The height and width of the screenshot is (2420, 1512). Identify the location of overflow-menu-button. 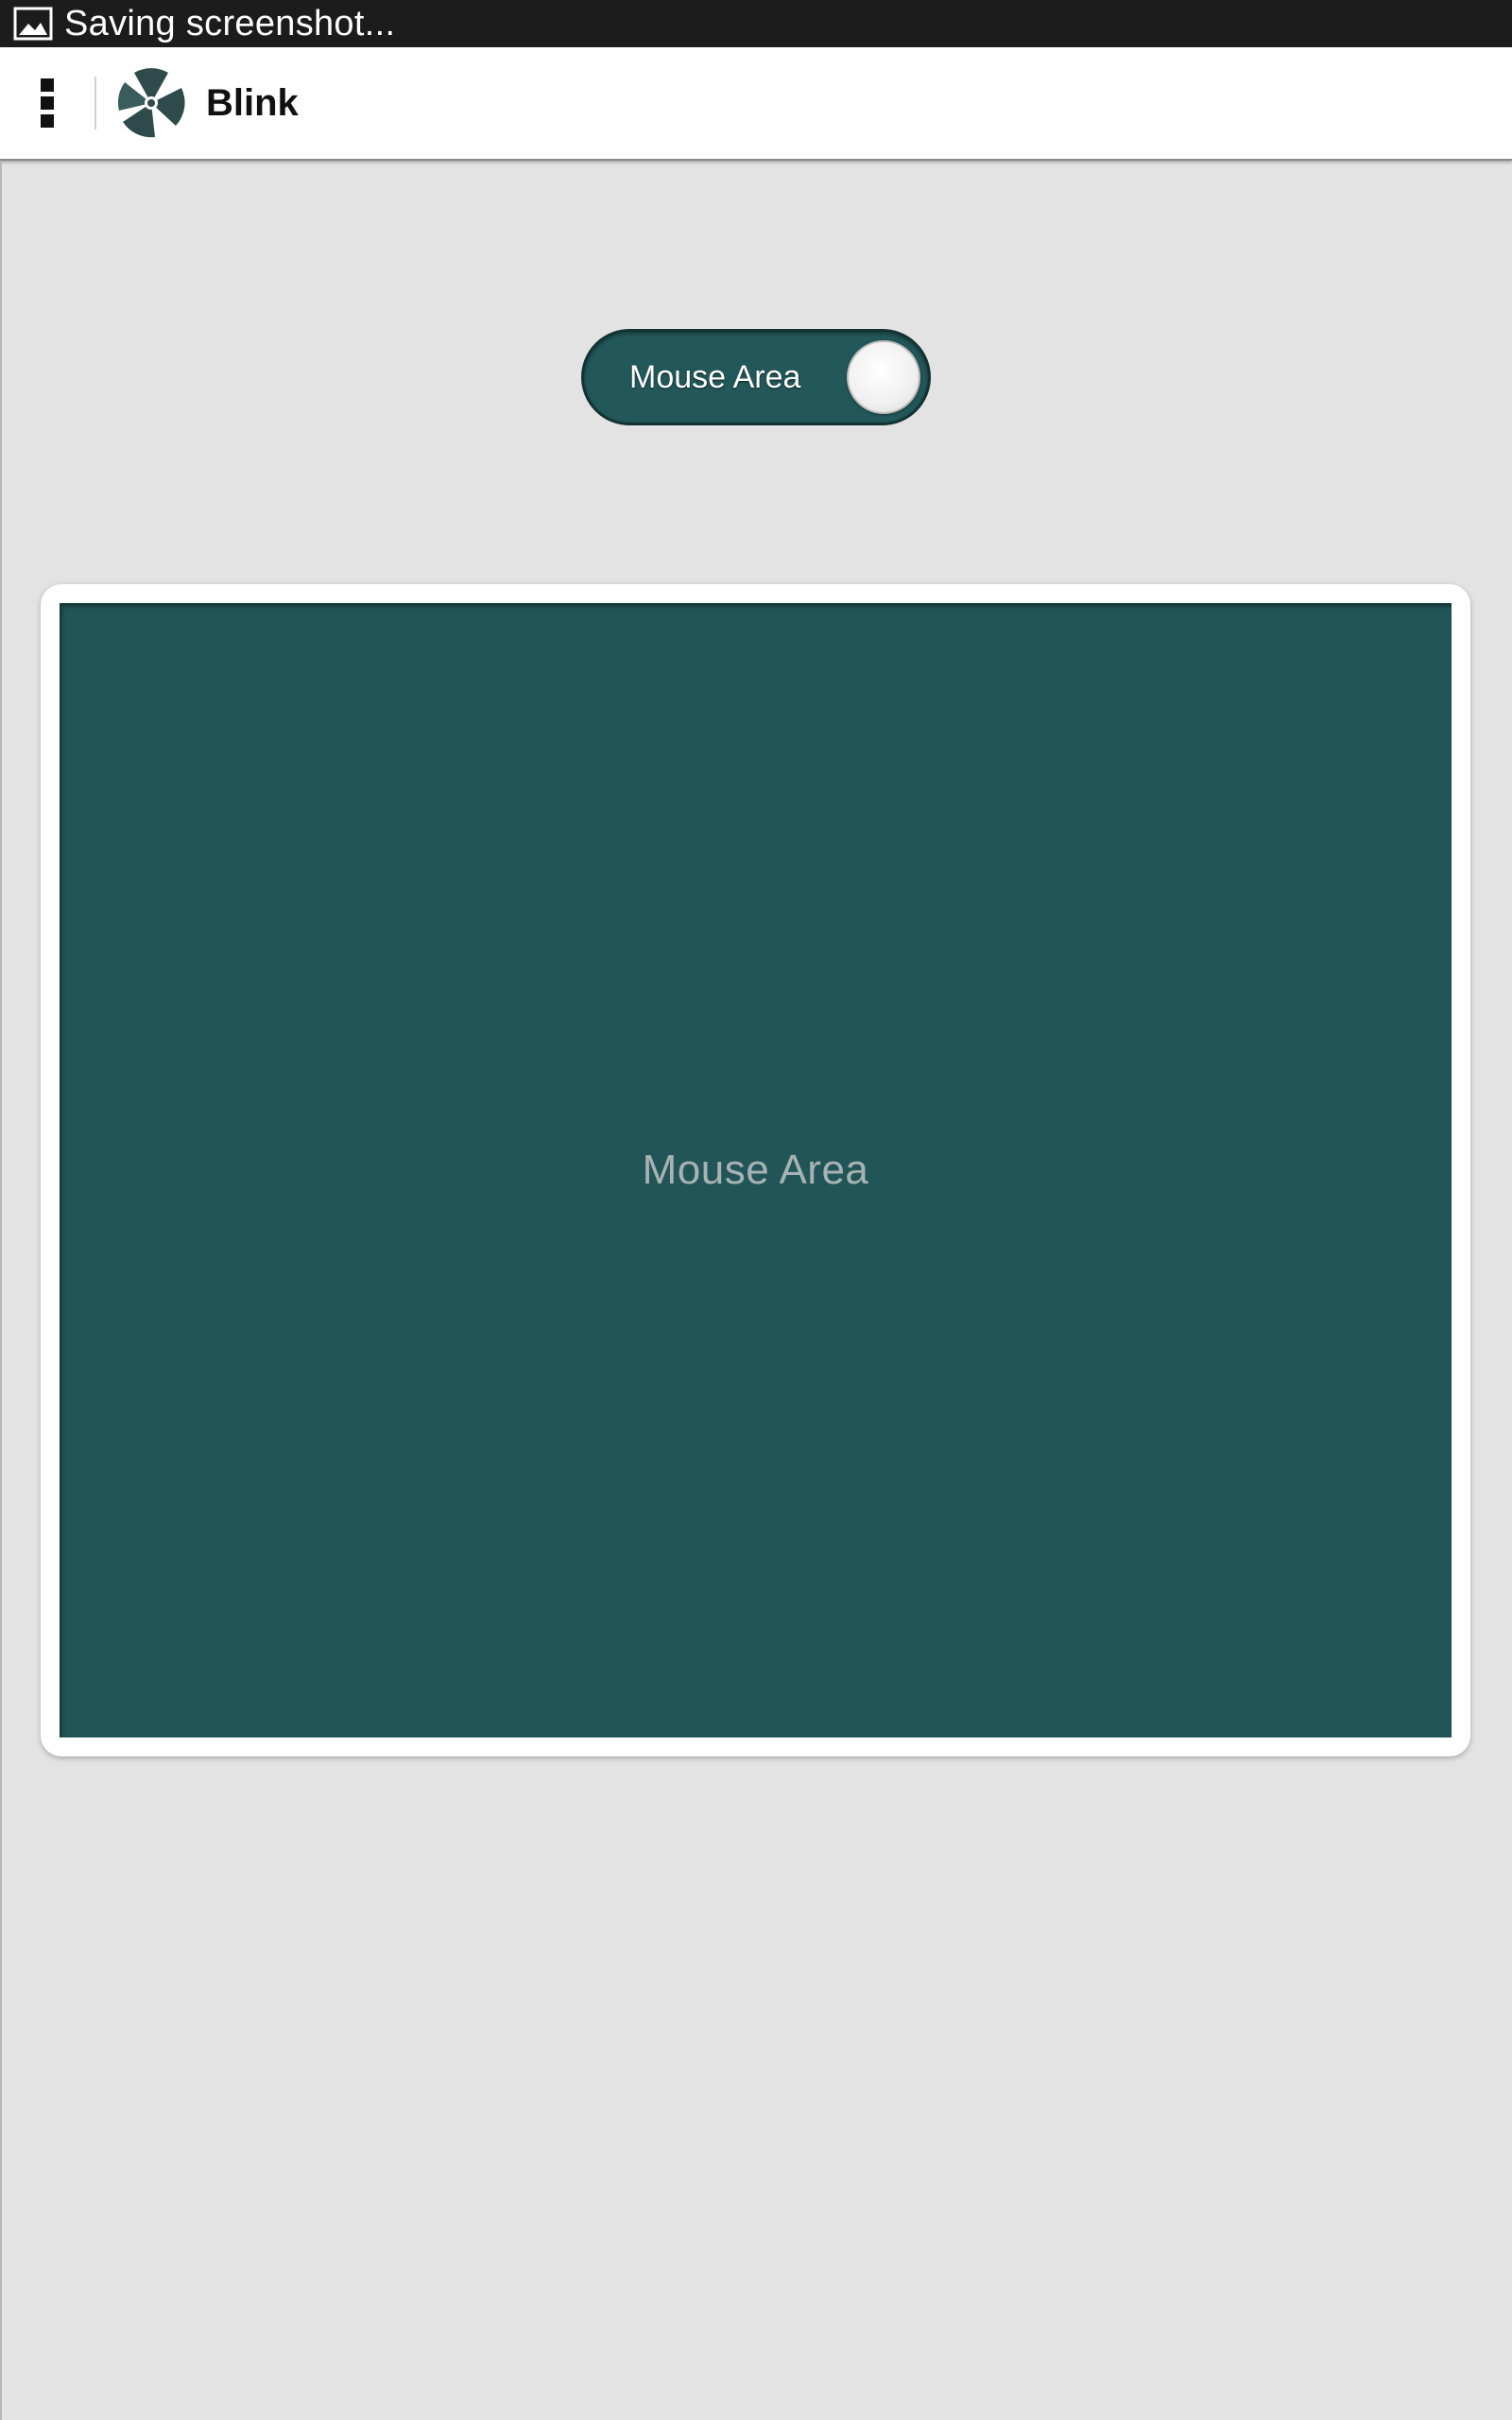
(47, 103).